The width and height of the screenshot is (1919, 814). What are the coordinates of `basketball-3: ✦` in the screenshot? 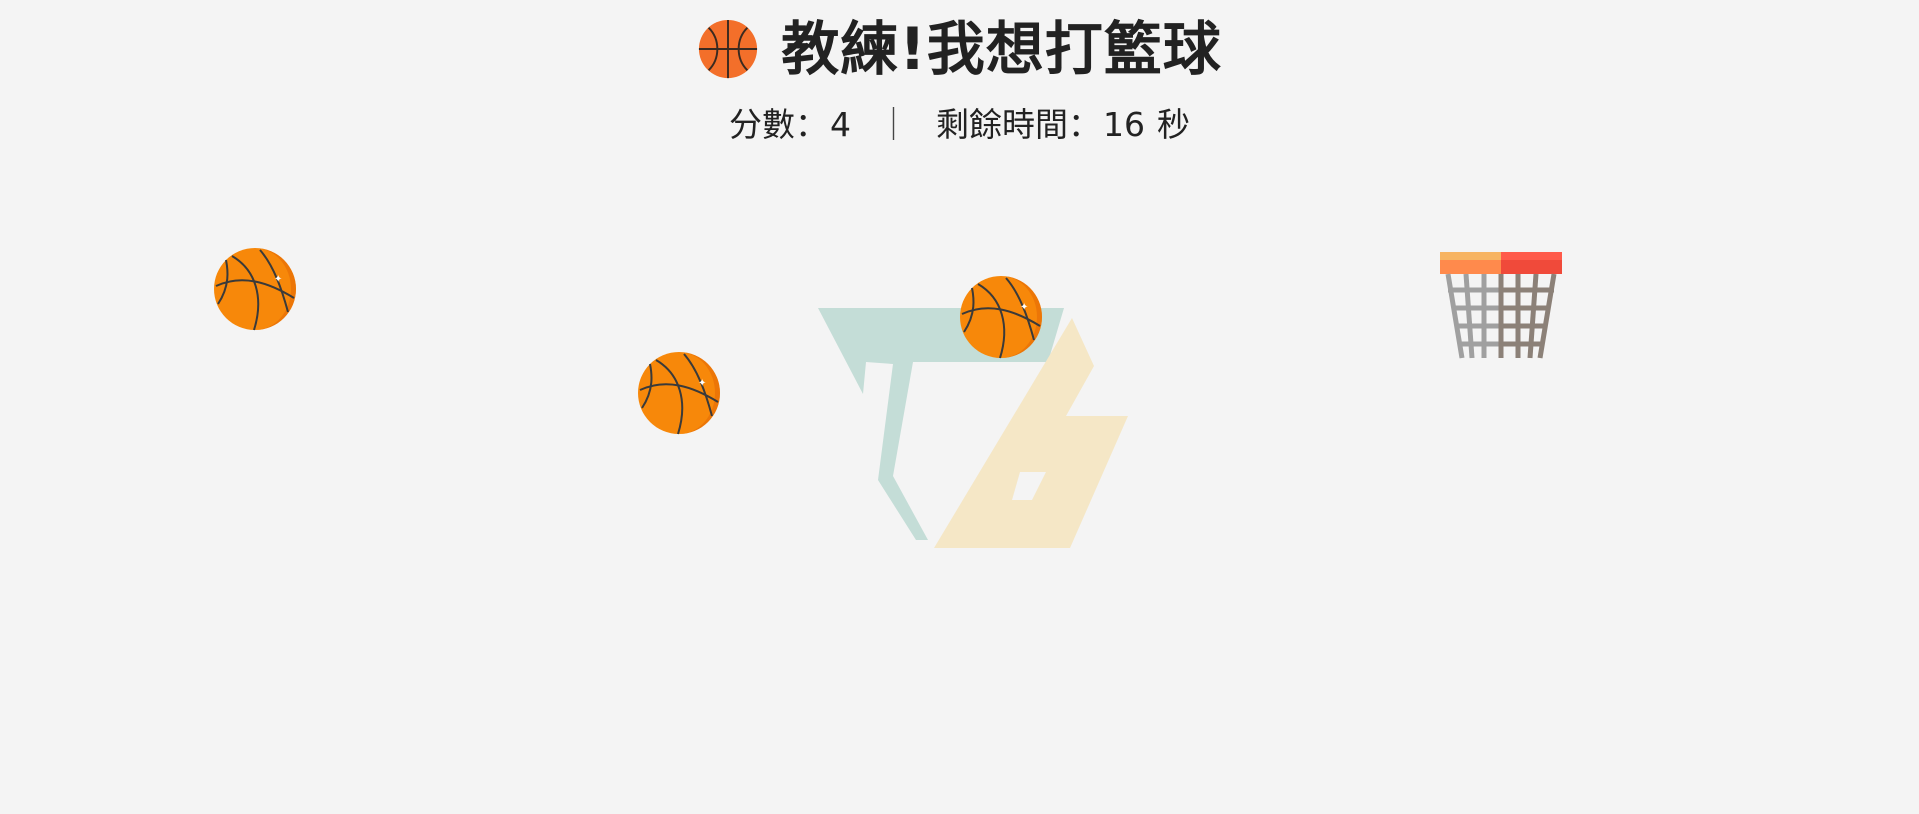 It's located at (1001, 317).